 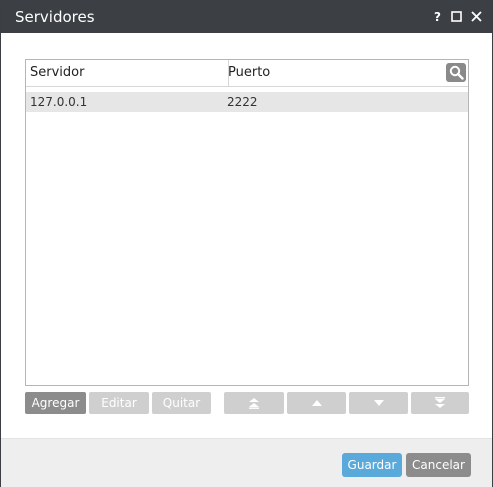 I want to click on move-to-bottom-button, so click(x=440, y=403).